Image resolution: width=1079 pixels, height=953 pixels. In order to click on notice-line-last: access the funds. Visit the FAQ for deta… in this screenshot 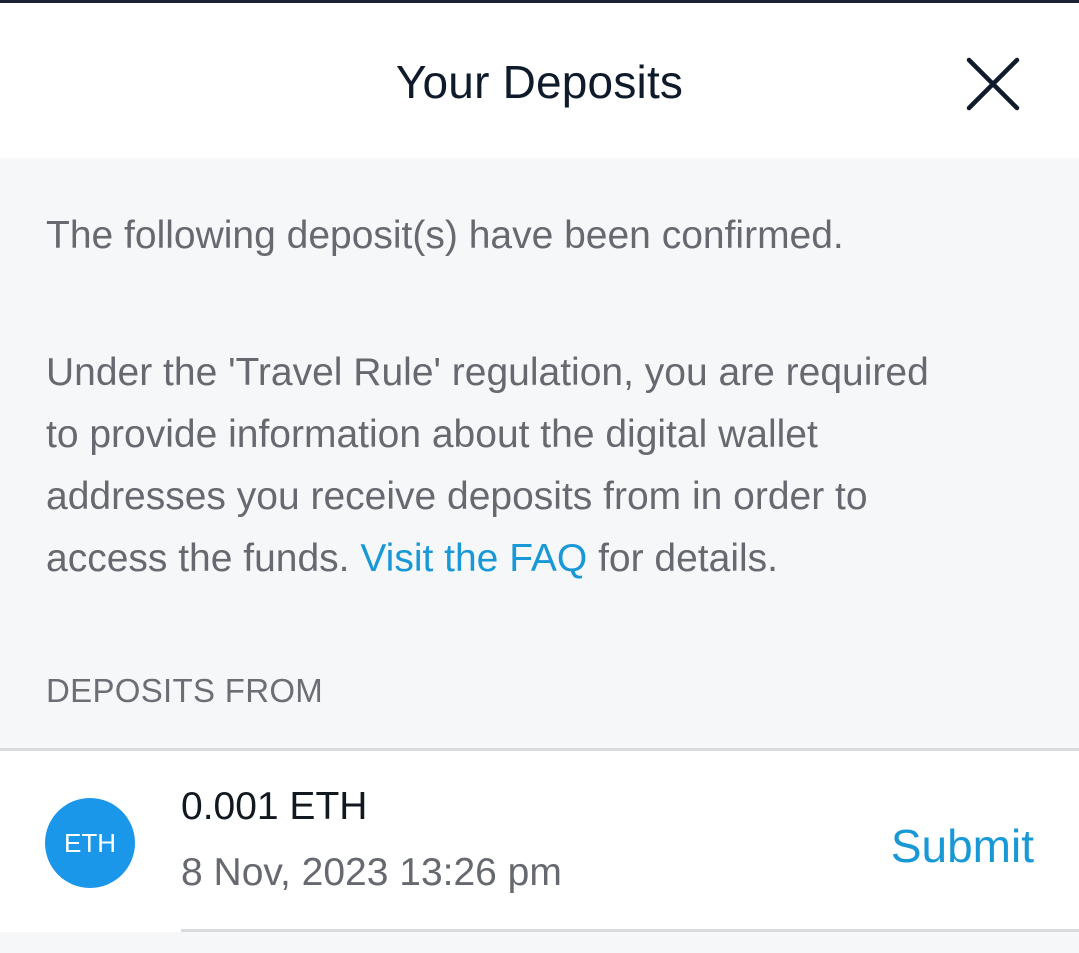, I will do `click(546, 559)`.